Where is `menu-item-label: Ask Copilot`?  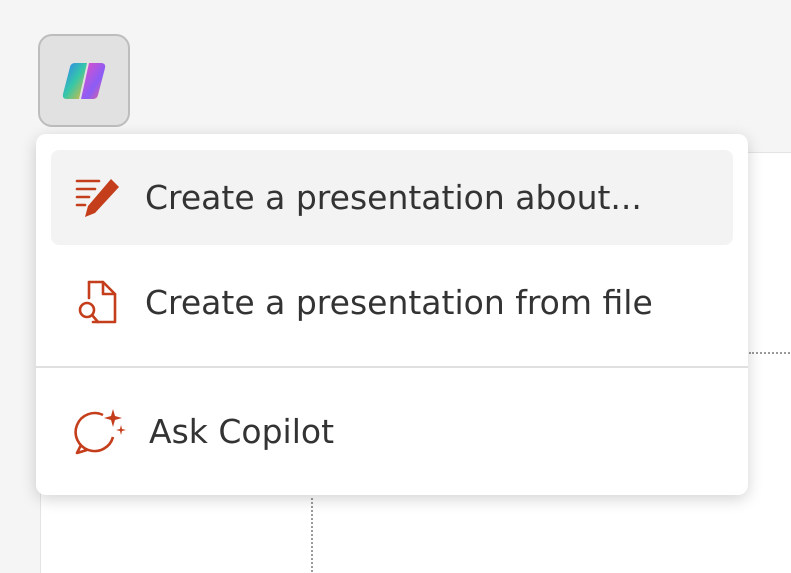
menu-item-label: Ask Copilot is located at coordinates (241, 431).